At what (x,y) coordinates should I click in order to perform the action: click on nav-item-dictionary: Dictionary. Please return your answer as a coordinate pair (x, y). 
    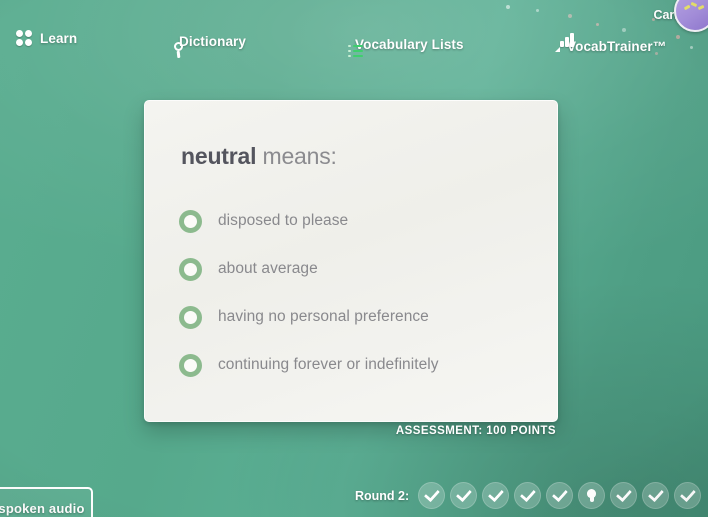
    Looking at the image, I should click on (209, 46).